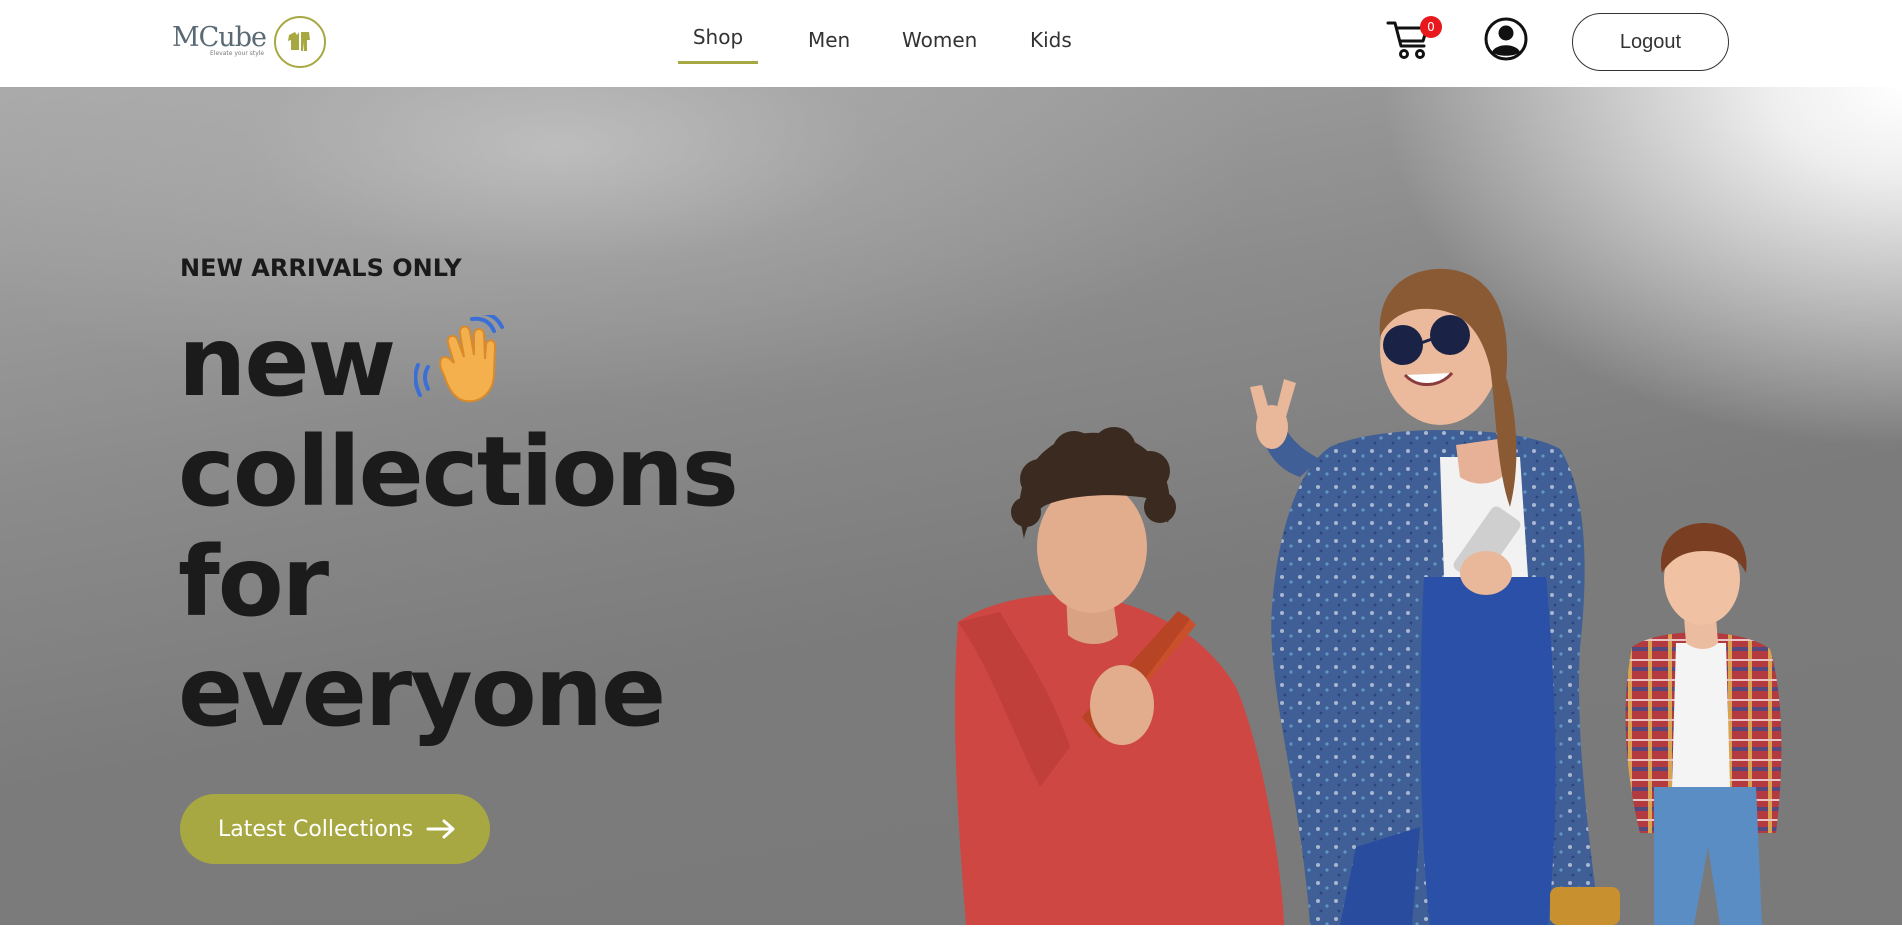  What do you see at coordinates (1414, 39) in the screenshot?
I see `cart-button: 0` at bounding box center [1414, 39].